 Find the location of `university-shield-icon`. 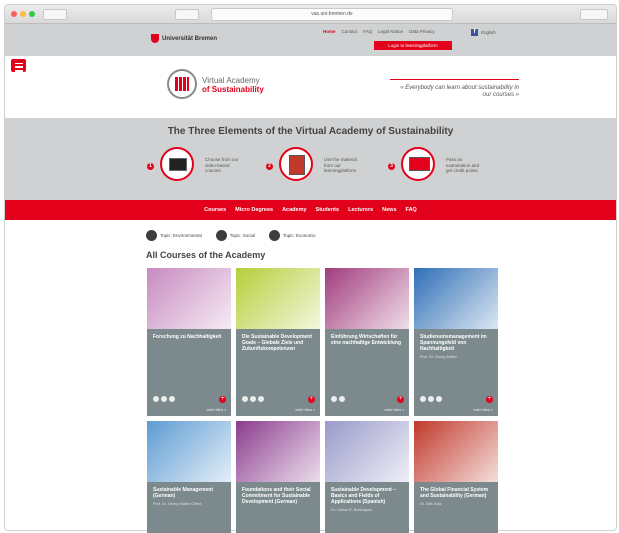

university-shield-icon is located at coordinates (155, 38).